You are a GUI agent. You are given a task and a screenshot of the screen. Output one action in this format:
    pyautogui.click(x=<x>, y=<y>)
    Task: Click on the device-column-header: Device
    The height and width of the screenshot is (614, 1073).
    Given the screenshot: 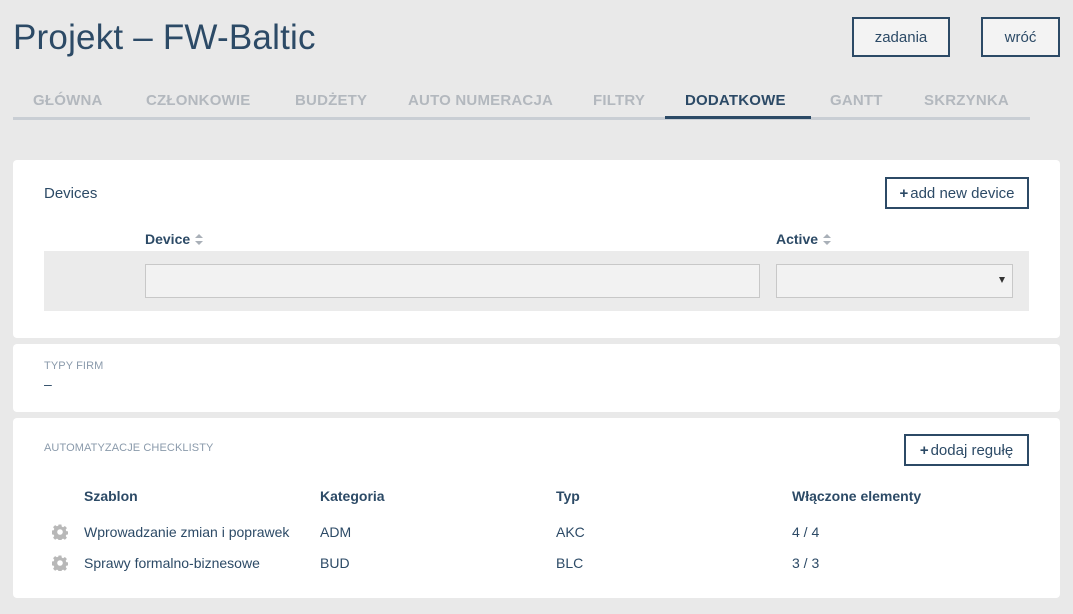 What is the action you would take?
    pyautogui.click(x=174, y=239)
    